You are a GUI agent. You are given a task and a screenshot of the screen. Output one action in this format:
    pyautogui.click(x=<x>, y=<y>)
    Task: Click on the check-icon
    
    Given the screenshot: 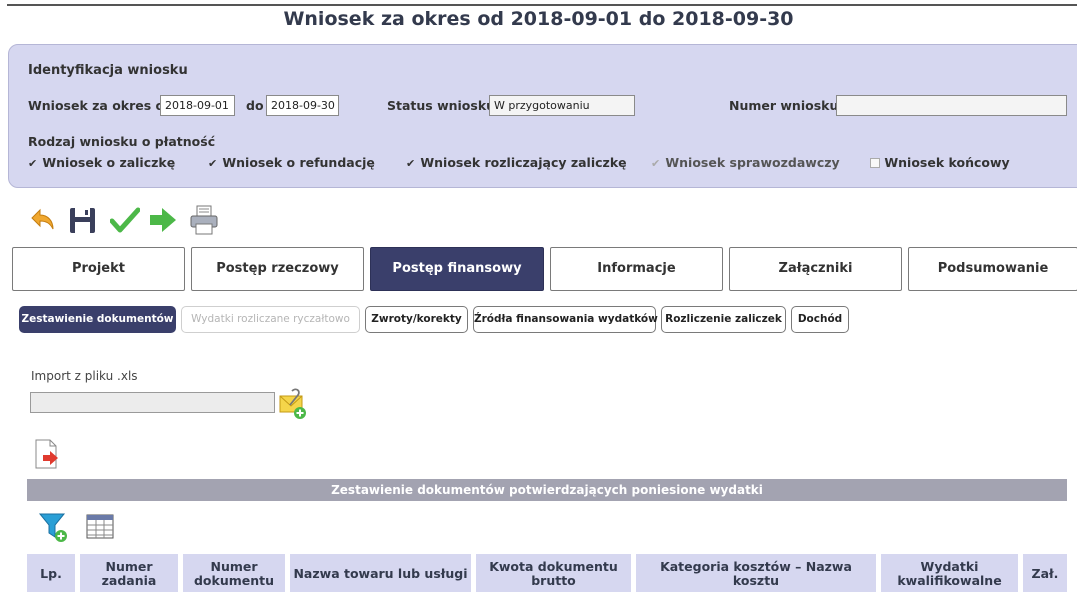 What is the action you would take?
    pyautogui.click(x=125, y=220)
    